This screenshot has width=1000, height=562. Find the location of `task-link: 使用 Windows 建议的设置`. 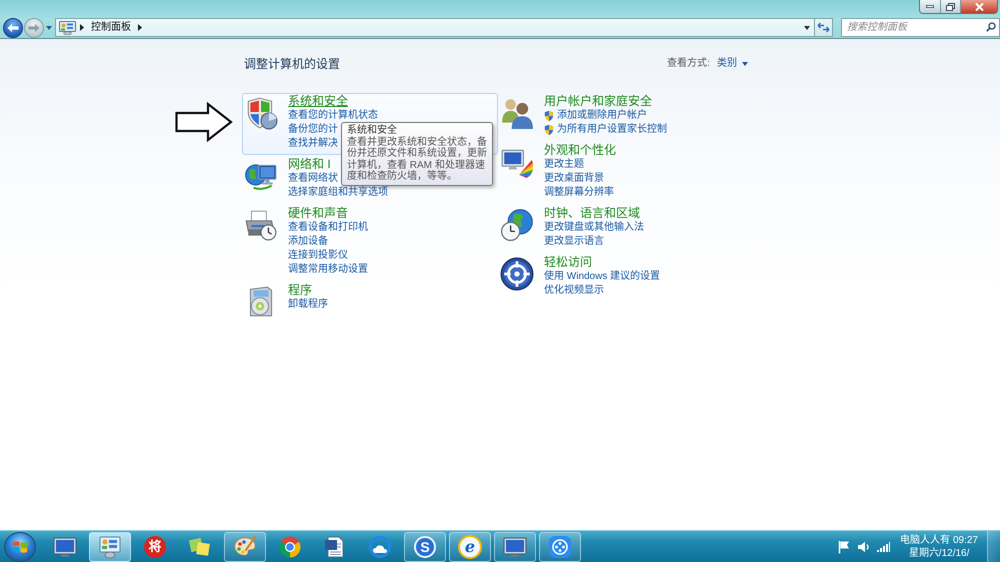

task-link: 使用 Windows 建议的设置 is located at coordinates (602, 277).